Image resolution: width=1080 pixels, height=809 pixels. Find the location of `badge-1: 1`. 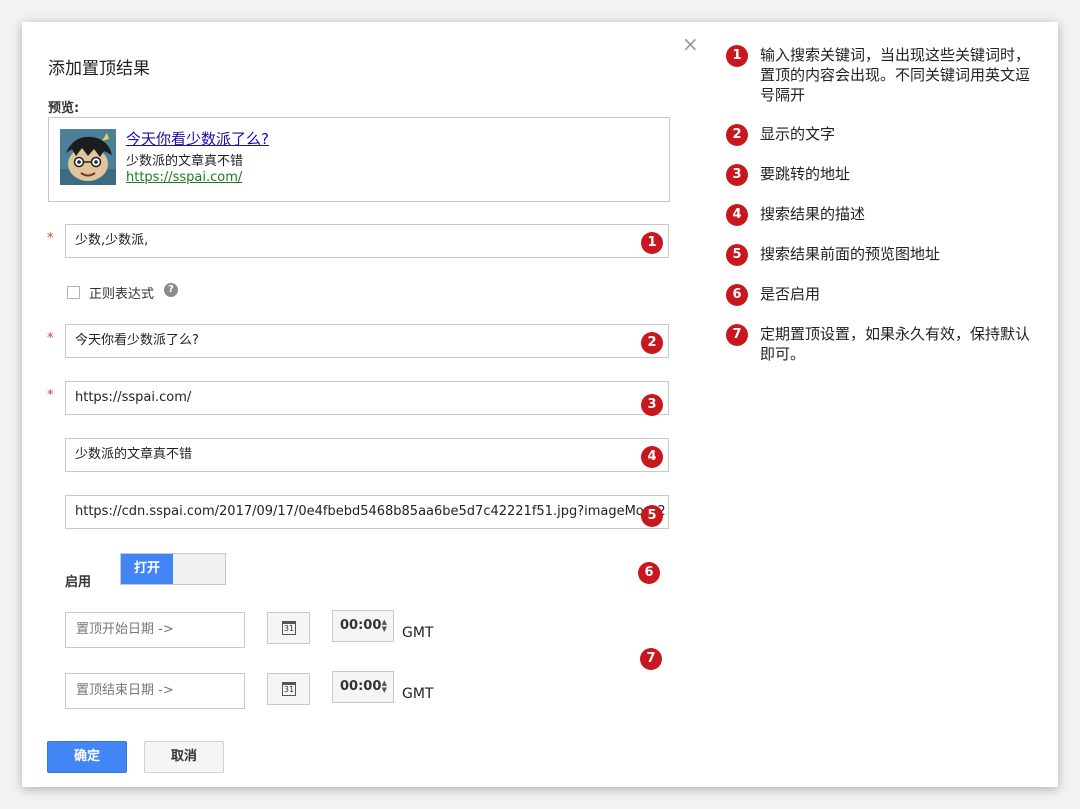

badge-1: 1 is located at coordinates (652, 243).